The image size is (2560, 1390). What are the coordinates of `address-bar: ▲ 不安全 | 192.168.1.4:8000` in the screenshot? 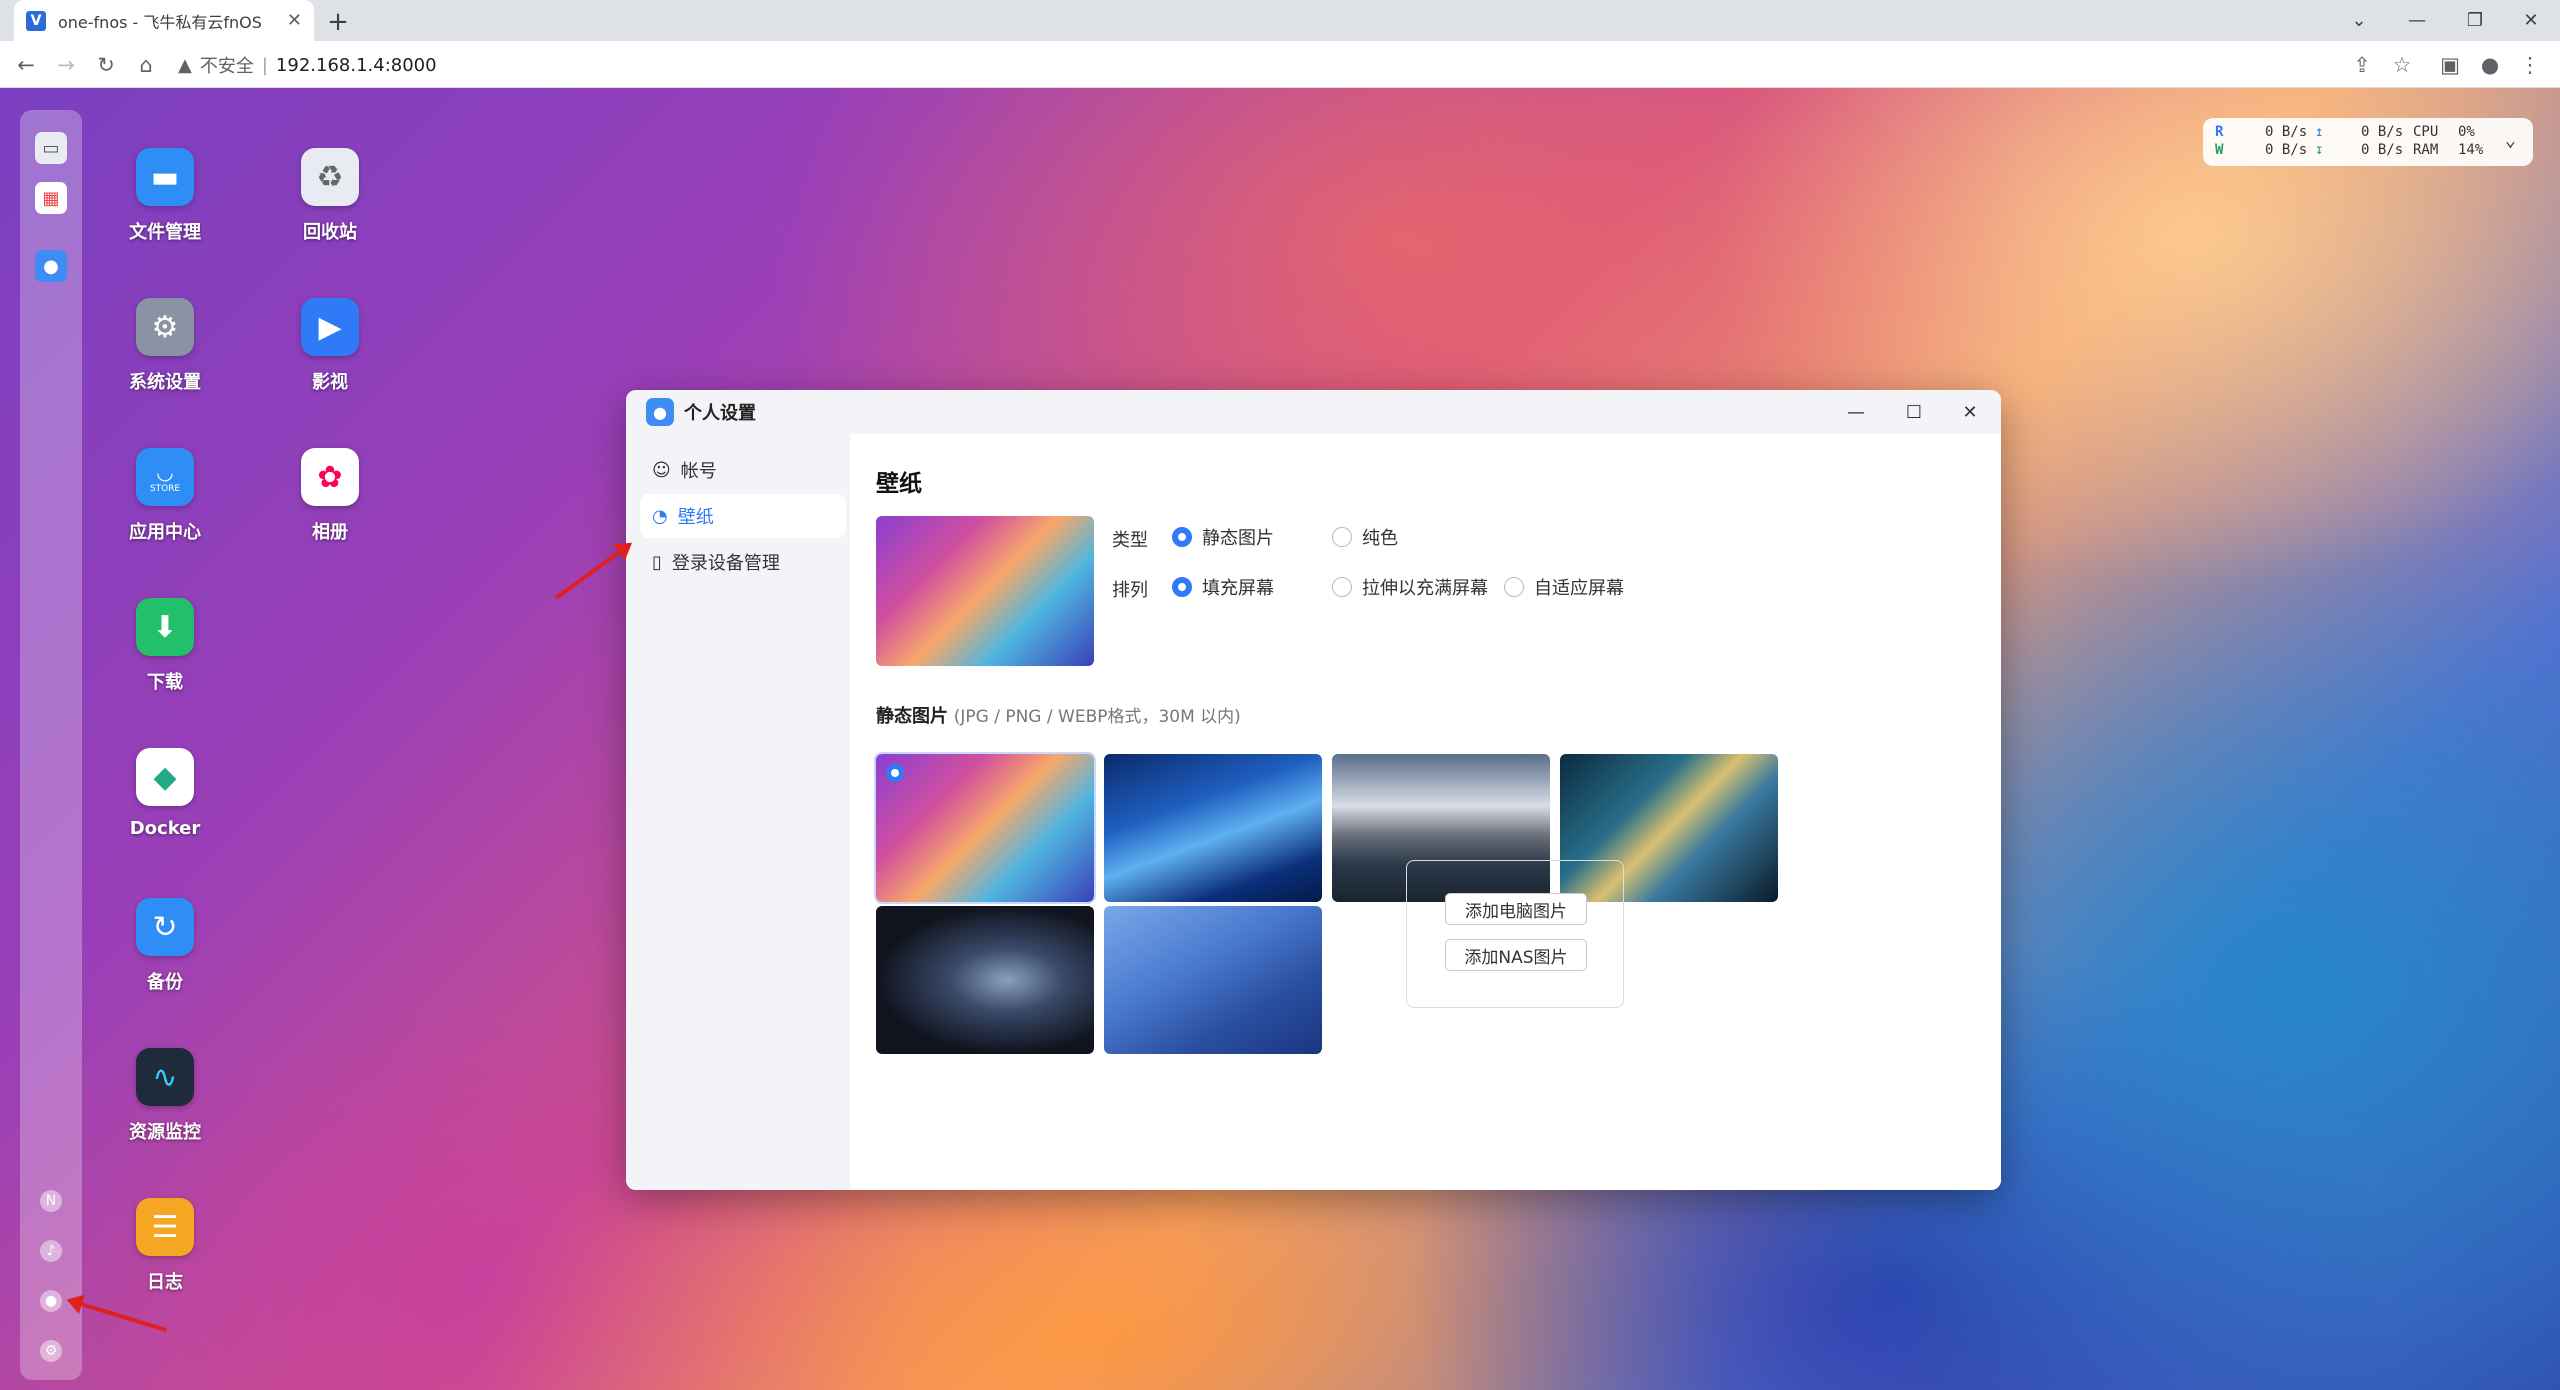 It's located at (1288, 65).